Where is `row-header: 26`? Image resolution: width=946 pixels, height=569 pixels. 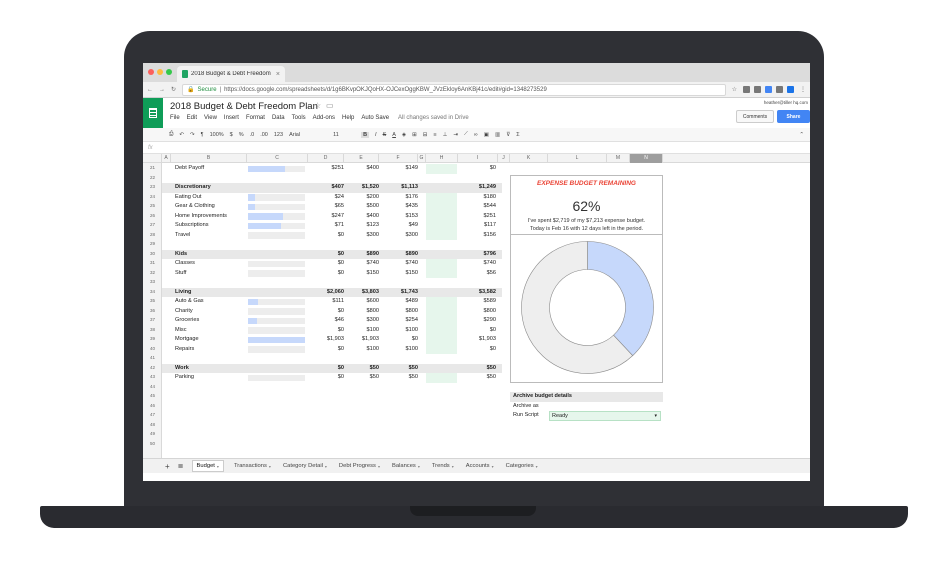
row-header: 26 is located at coordinates (152, 216).